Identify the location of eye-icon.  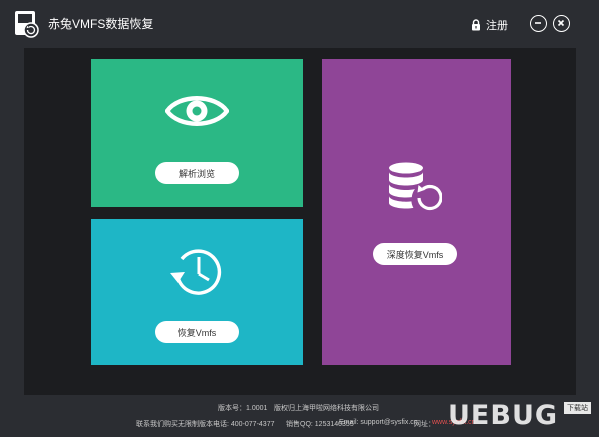
(197, 113).